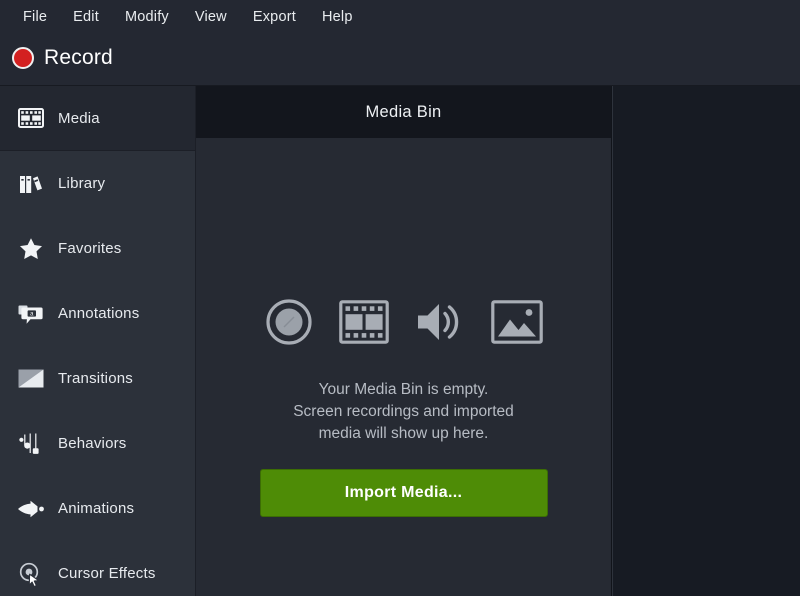  Describe the element at coordinates (90, 248) in the screenshot. I see `sidebar-item-label: Favorites` at that location.